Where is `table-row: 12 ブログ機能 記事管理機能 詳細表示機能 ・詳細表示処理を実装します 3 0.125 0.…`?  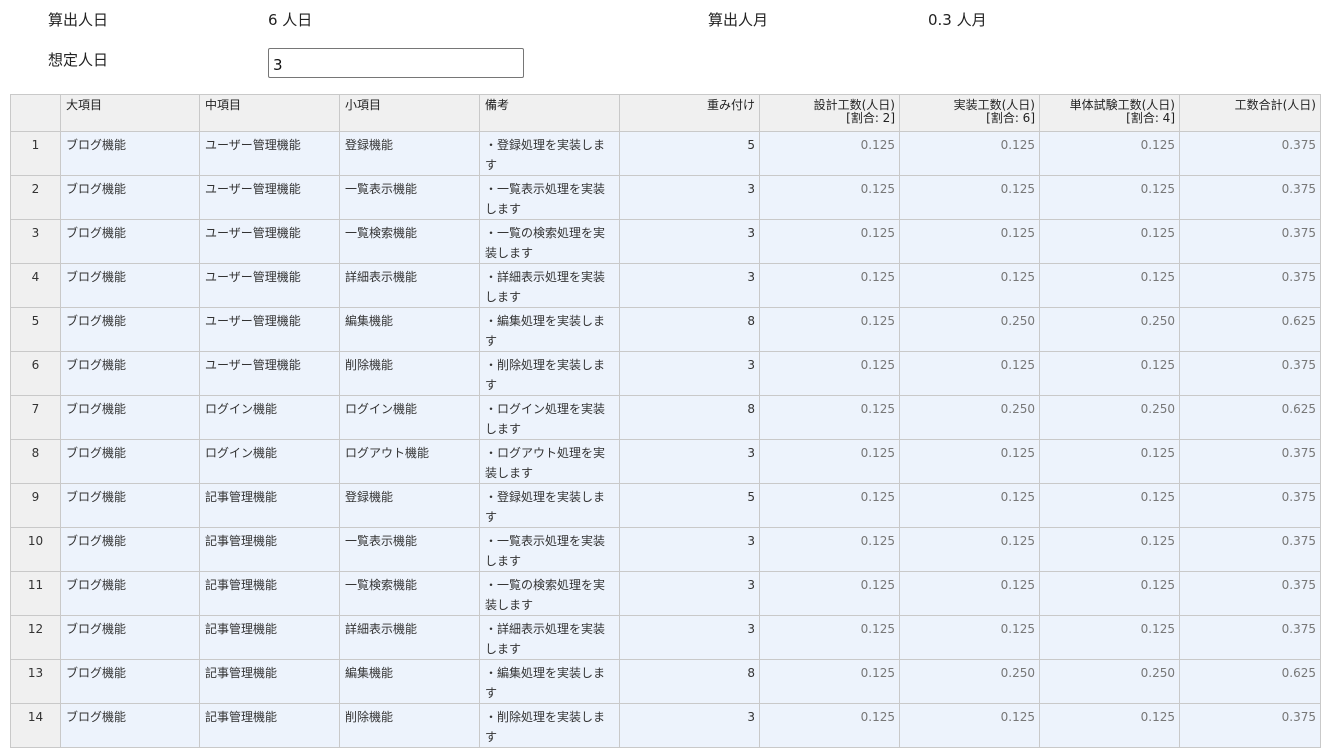 table-row: 12 ブログ機能 記事管理機能 詳細表示機能 ・詳細表示処理を実装します 3 0.125 0.… is located at coordinates (665, 637).